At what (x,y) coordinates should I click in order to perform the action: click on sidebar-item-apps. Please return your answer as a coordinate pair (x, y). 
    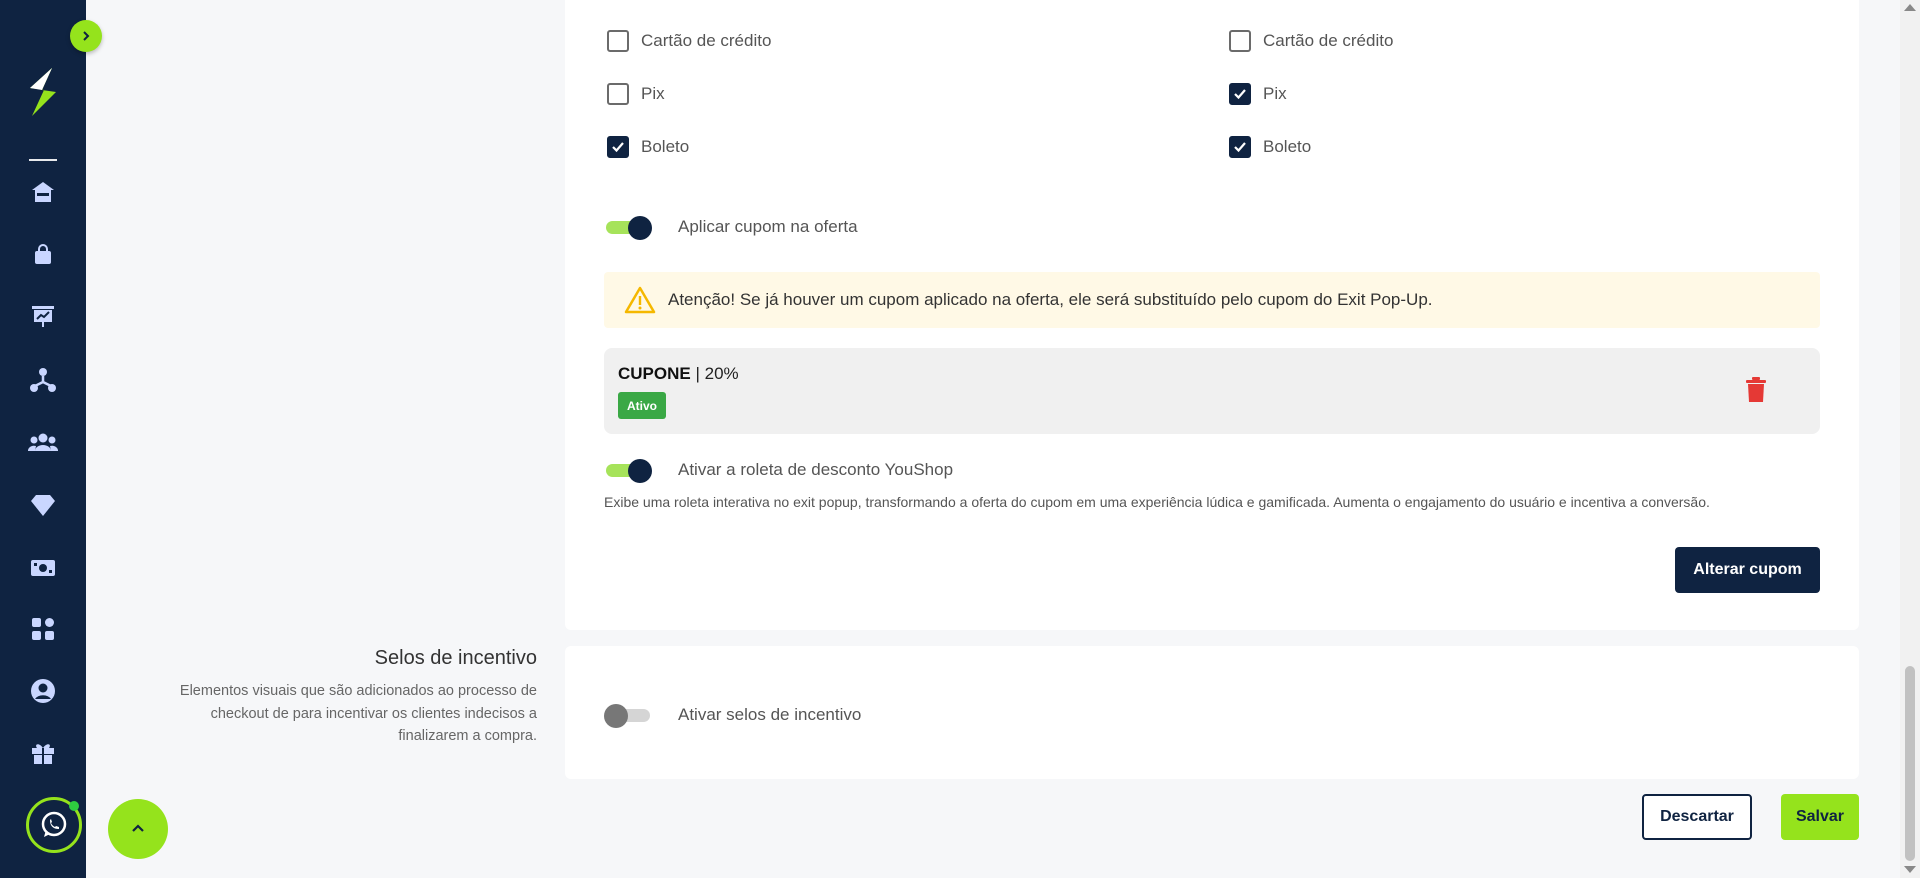
    Looking at the image, I should click on (43, 629).